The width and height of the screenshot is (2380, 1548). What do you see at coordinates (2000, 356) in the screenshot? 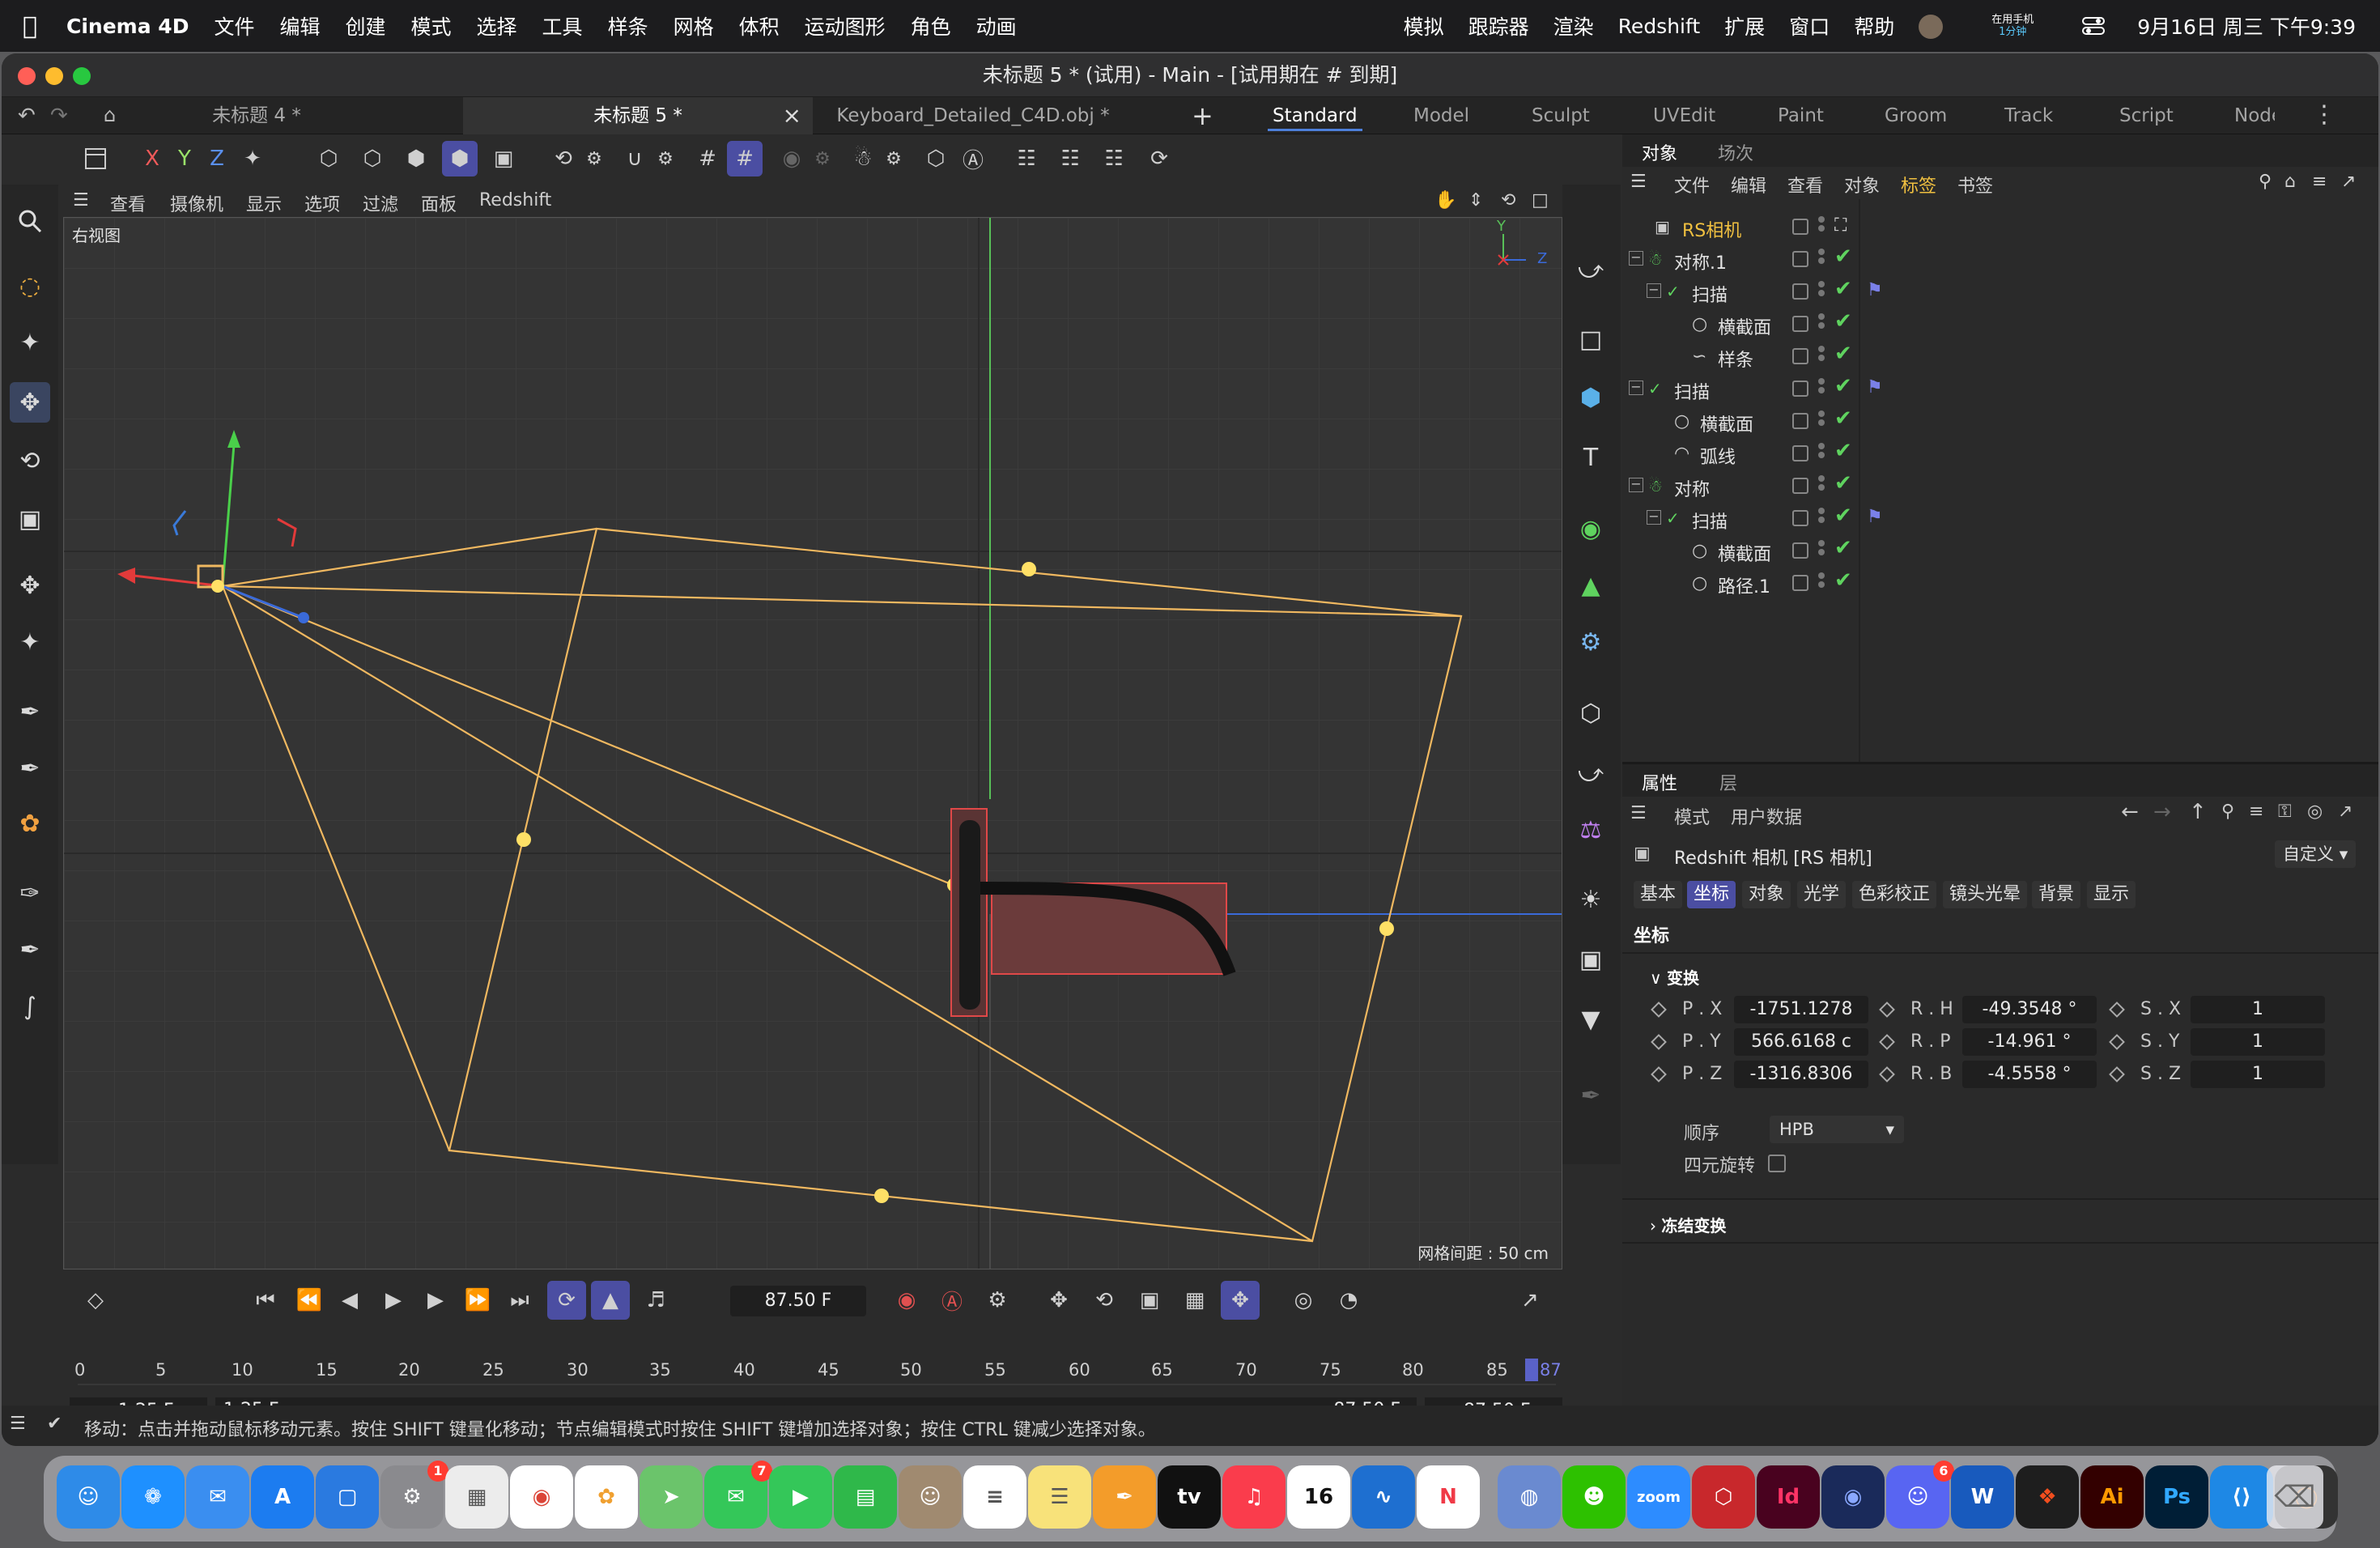
I see `om-row-spline: ∽ 样条 ✔` at bounding box center [2000, 356].